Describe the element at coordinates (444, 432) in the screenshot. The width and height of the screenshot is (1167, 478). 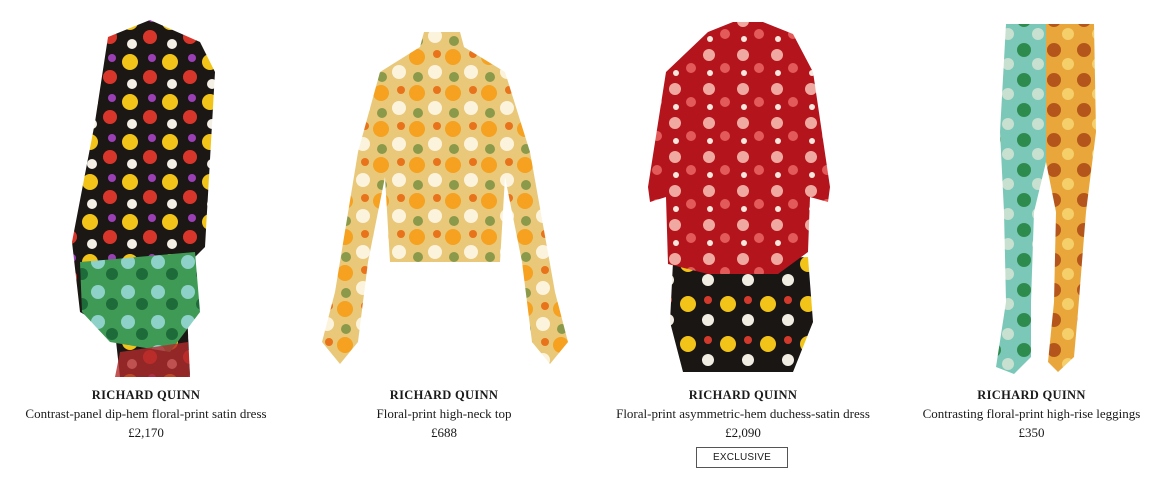
I see `product-price: £688` at that location.